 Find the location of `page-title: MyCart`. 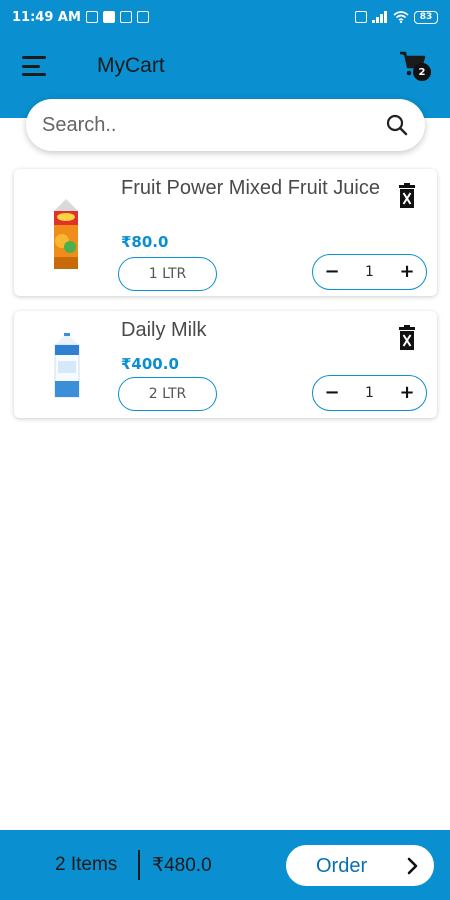

page-title: MyCart is located at coordinates (131, 65).